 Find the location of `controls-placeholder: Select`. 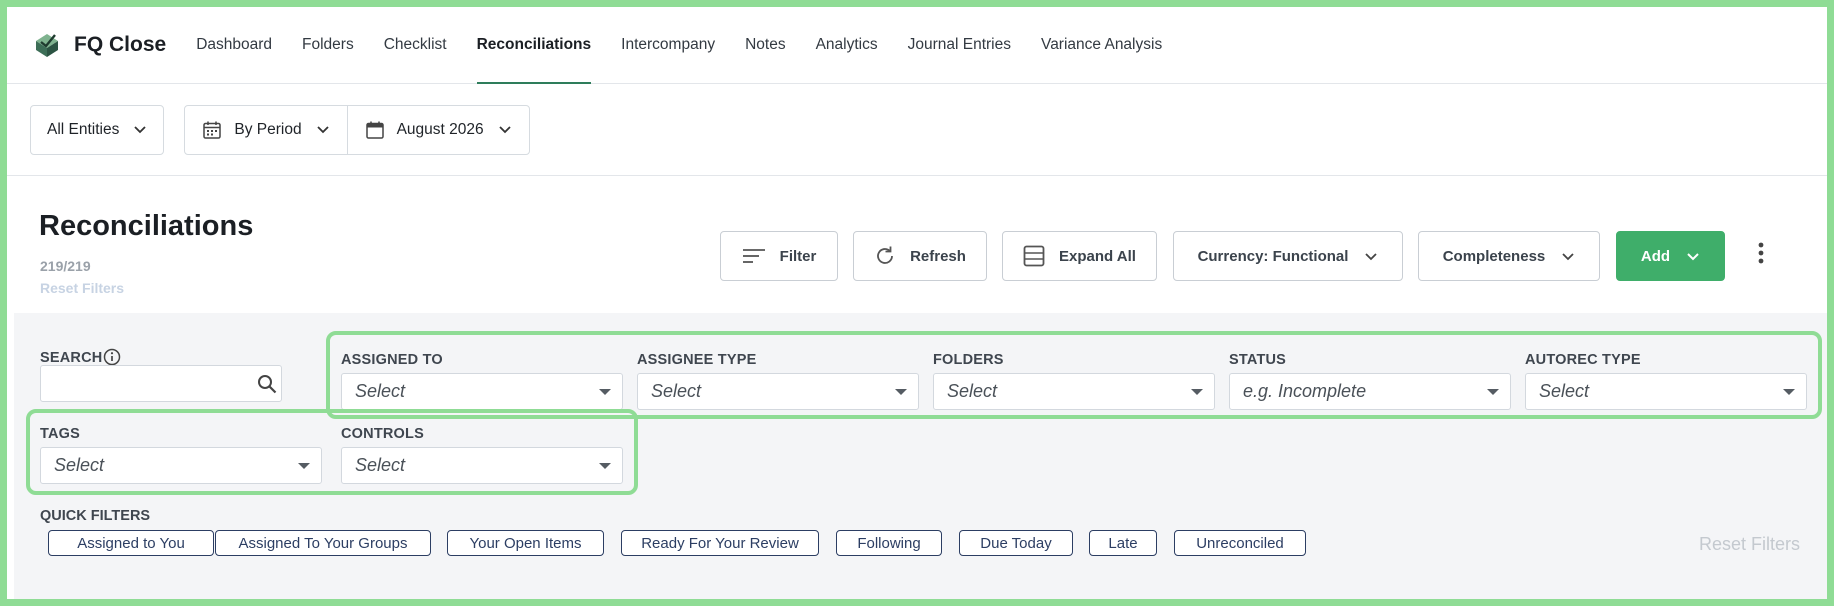

controls-placeholder: Select is located at coordinates (380, 465).